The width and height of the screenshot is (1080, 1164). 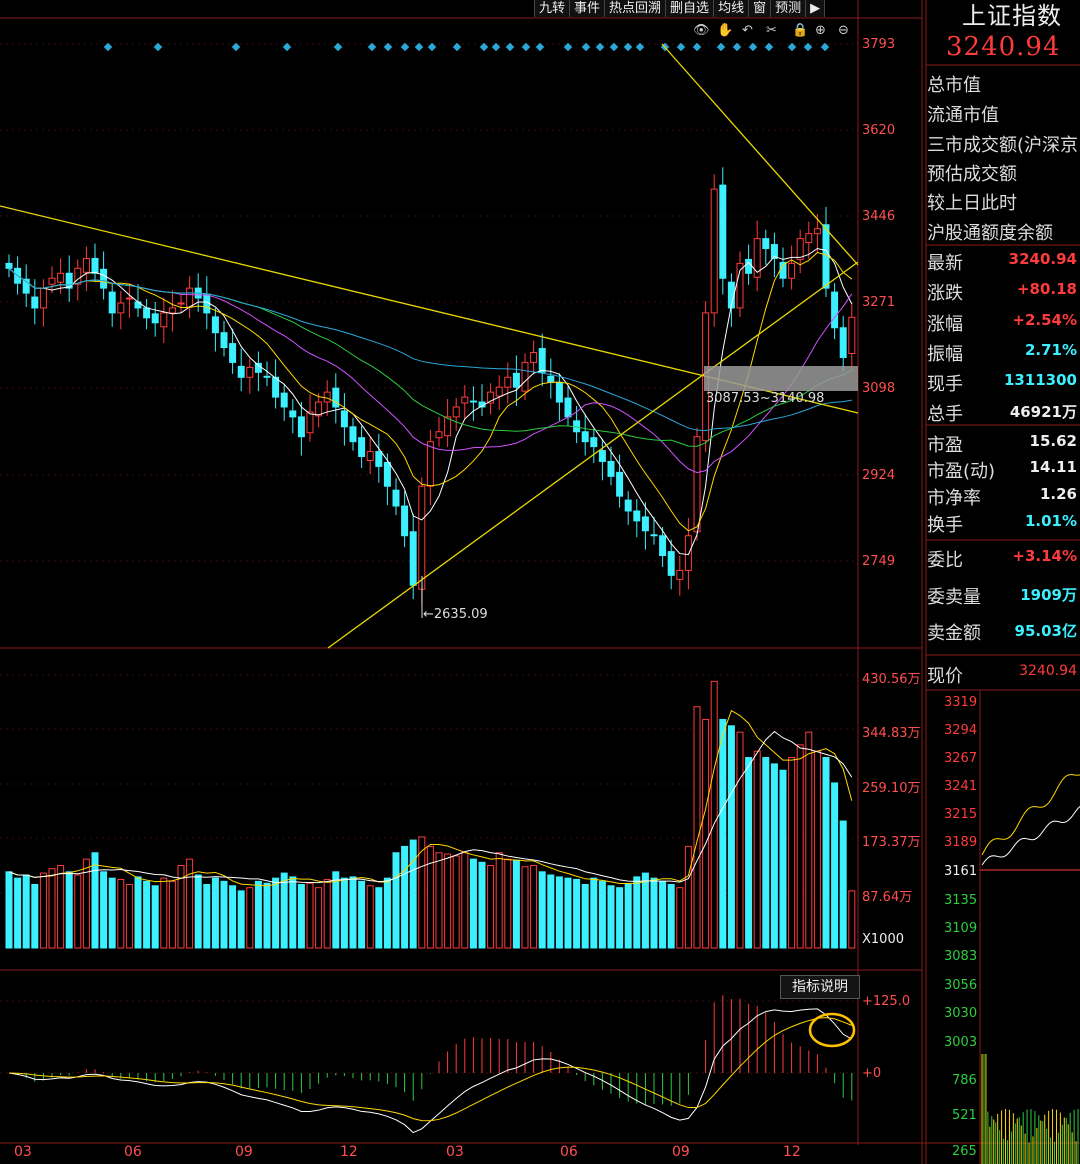 What do you see at coordinates (843, 30) in the screenshot?
I see `zoom-out-icon: ⊖` at bounding box center [843, 30].